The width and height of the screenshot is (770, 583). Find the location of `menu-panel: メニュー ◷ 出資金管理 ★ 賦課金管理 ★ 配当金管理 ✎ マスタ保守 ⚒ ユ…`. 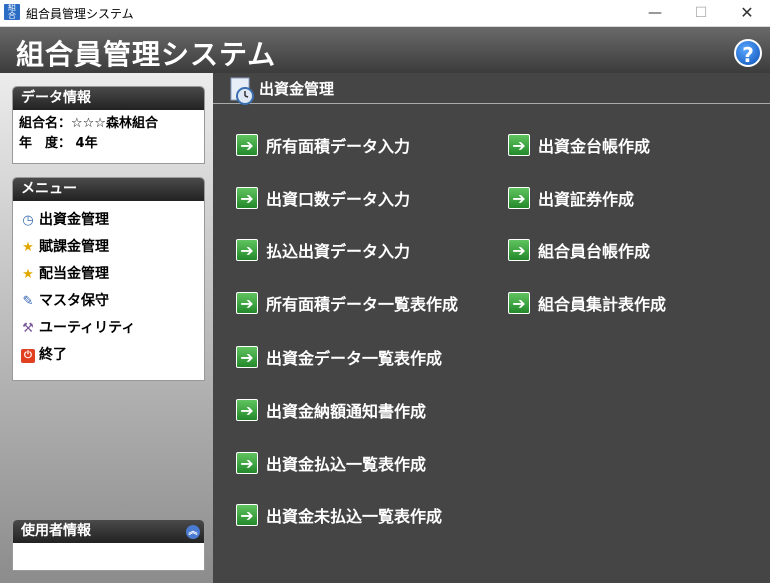

menu-panel: メニュー ◷ 出資金管理 ★ 賦課金管理 ★ 配当金管理 ✎ マスタ保守 ⚒ ユ… is located at coordinates (108, 279).